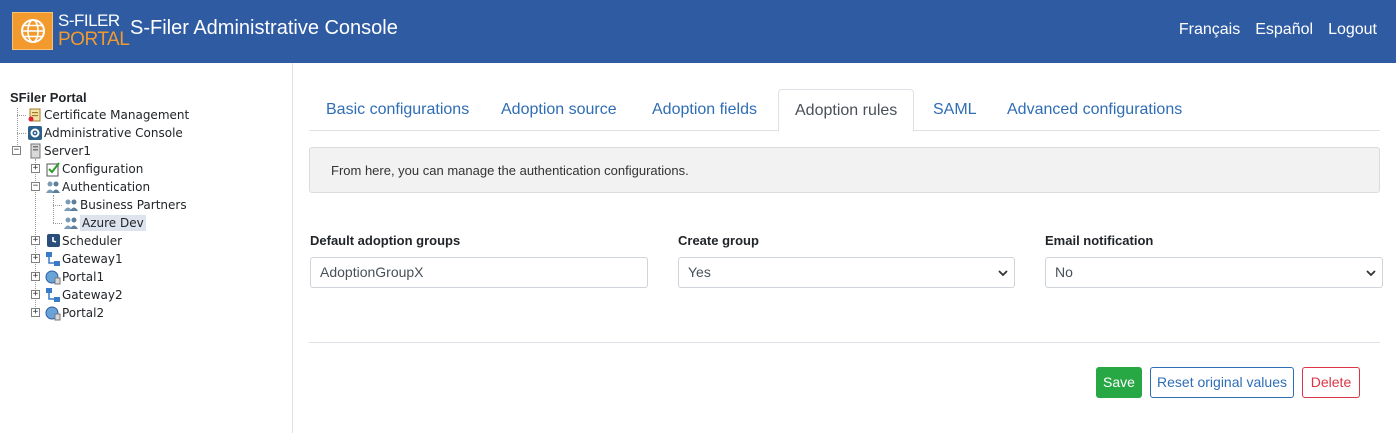 The height and width of the screenshot is (433, 1396). Describe the element at coordinates (117, 115) in the screenshot. I see `tree-node-label: Certificate Management` at that location.